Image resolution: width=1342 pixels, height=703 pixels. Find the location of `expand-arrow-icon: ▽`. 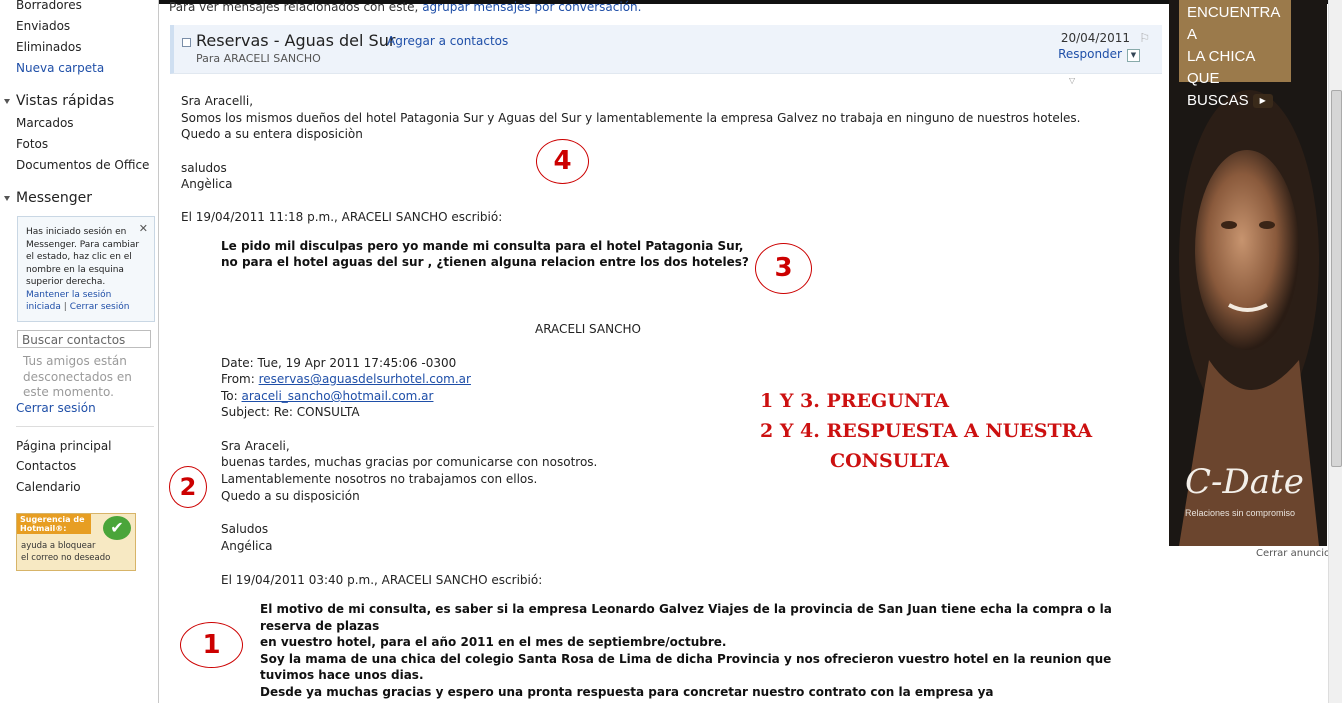

expand-arrow-icon: ▽ is located at coordinates (1072, 80).